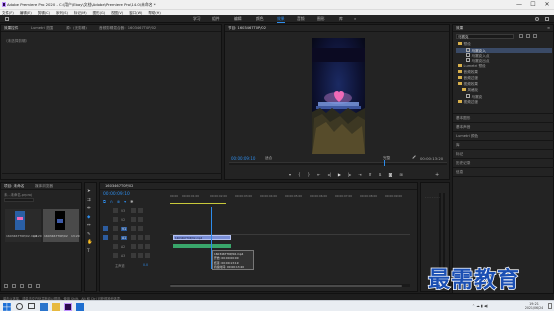 Image resolution: width=554 pixels, height=311 pixels. What do you see at coordinates (111, 201) in the screenshot?
I see `snap-icon: ∩` at bounding box center [111, 201].